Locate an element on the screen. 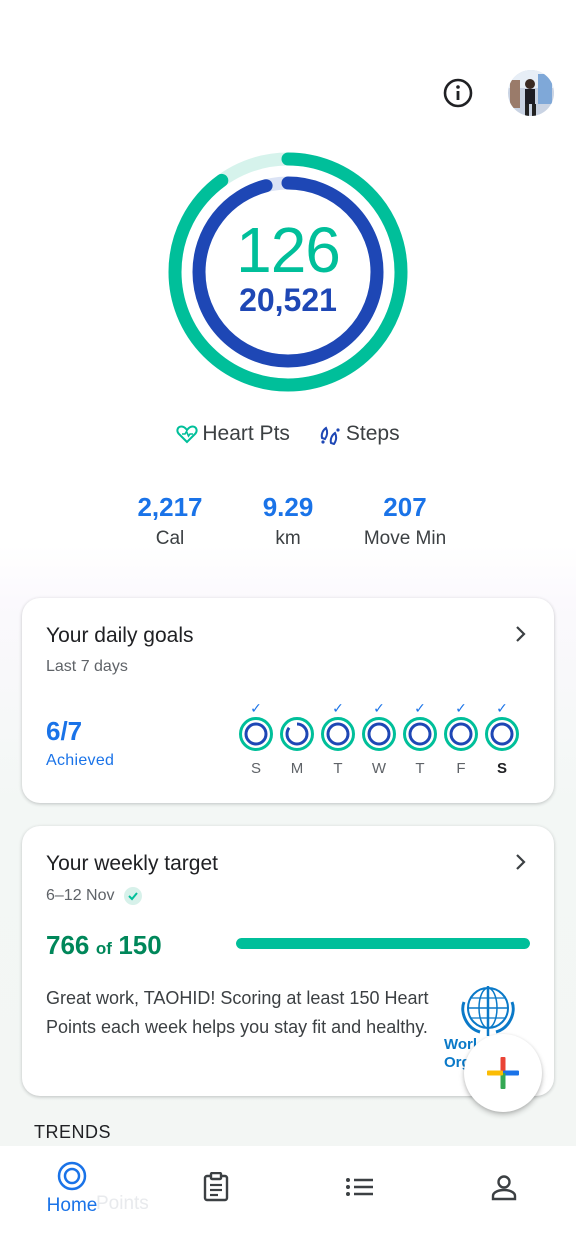 This screenshot has height=1248, width=576. day-goal-4: ✓ T is located at coordinates (420, 738).